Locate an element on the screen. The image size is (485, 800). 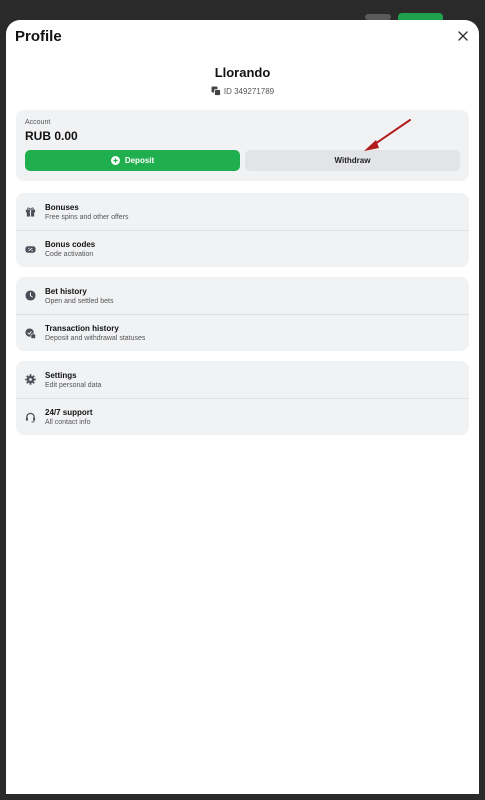
menu-subtitle: Deposit and withdrawal statuses is located at coordinates (95, 338).